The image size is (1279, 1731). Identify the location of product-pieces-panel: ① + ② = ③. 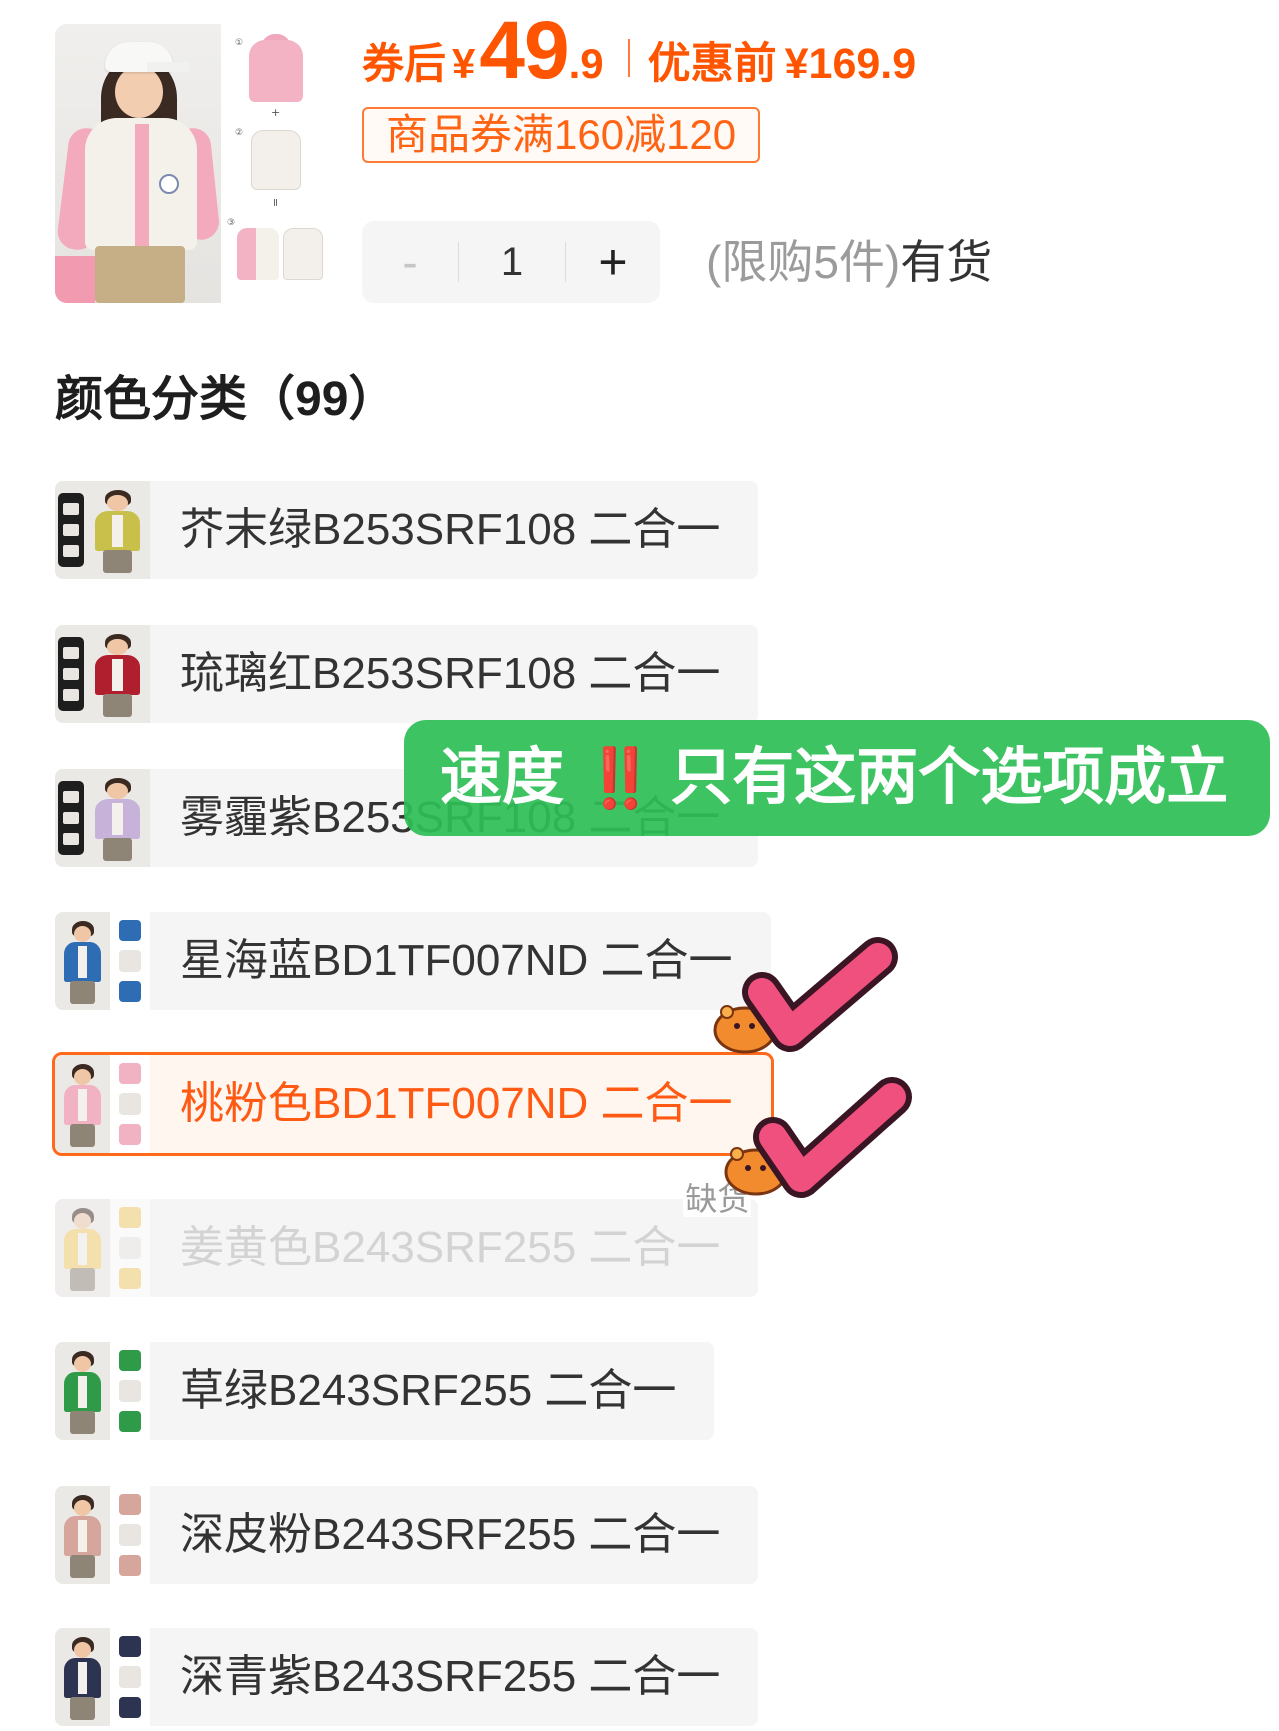
(277, 163).